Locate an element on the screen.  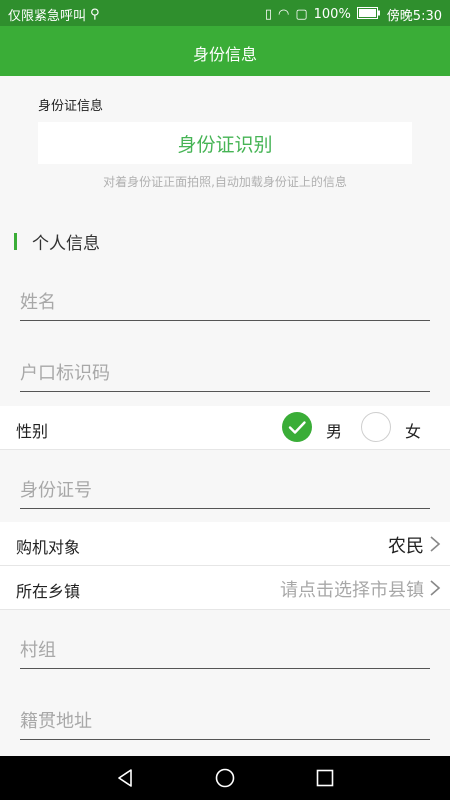
buyer-type-value: 农民 is located at coordinates (406, 546).